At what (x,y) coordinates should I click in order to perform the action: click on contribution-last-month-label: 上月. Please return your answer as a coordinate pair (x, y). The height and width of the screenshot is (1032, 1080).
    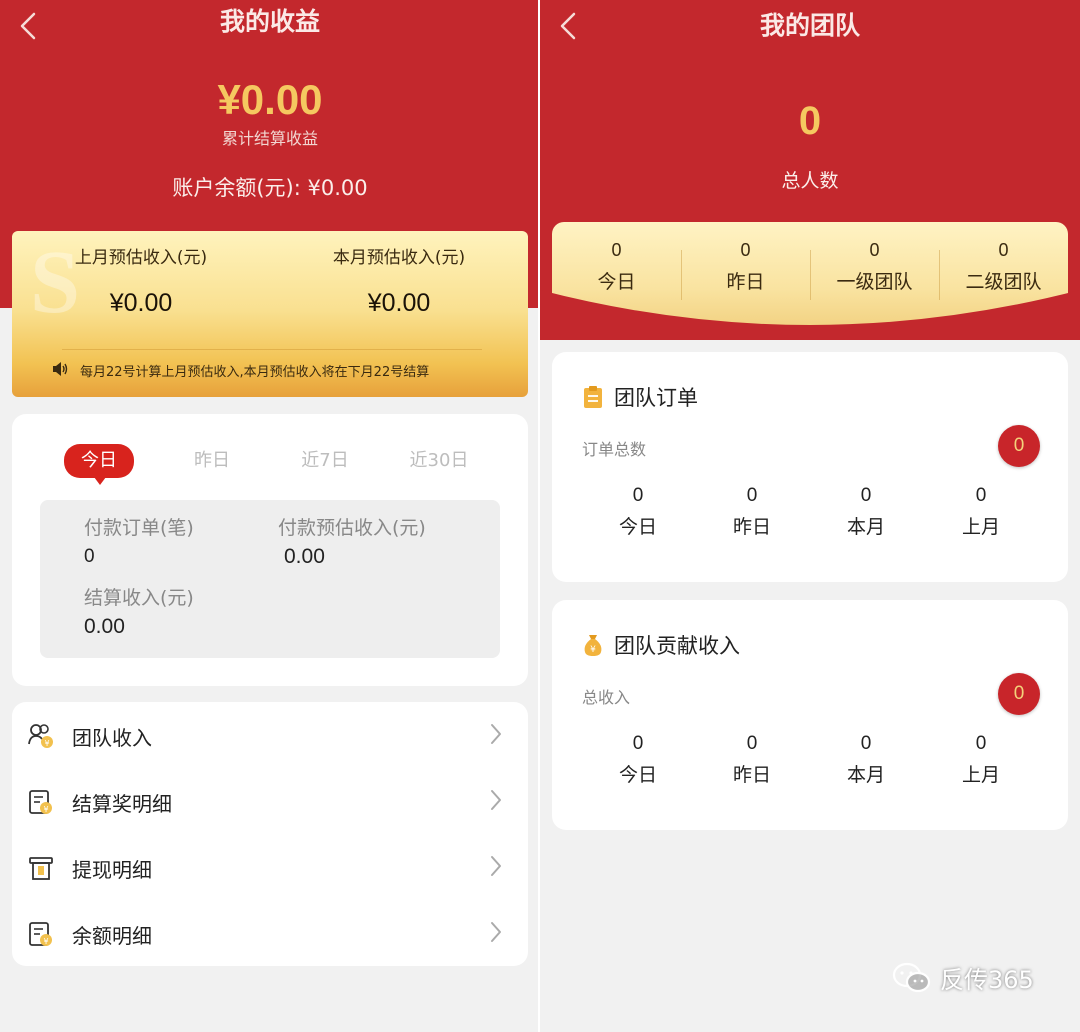
    Looking at the image, I should click on (980, 775).